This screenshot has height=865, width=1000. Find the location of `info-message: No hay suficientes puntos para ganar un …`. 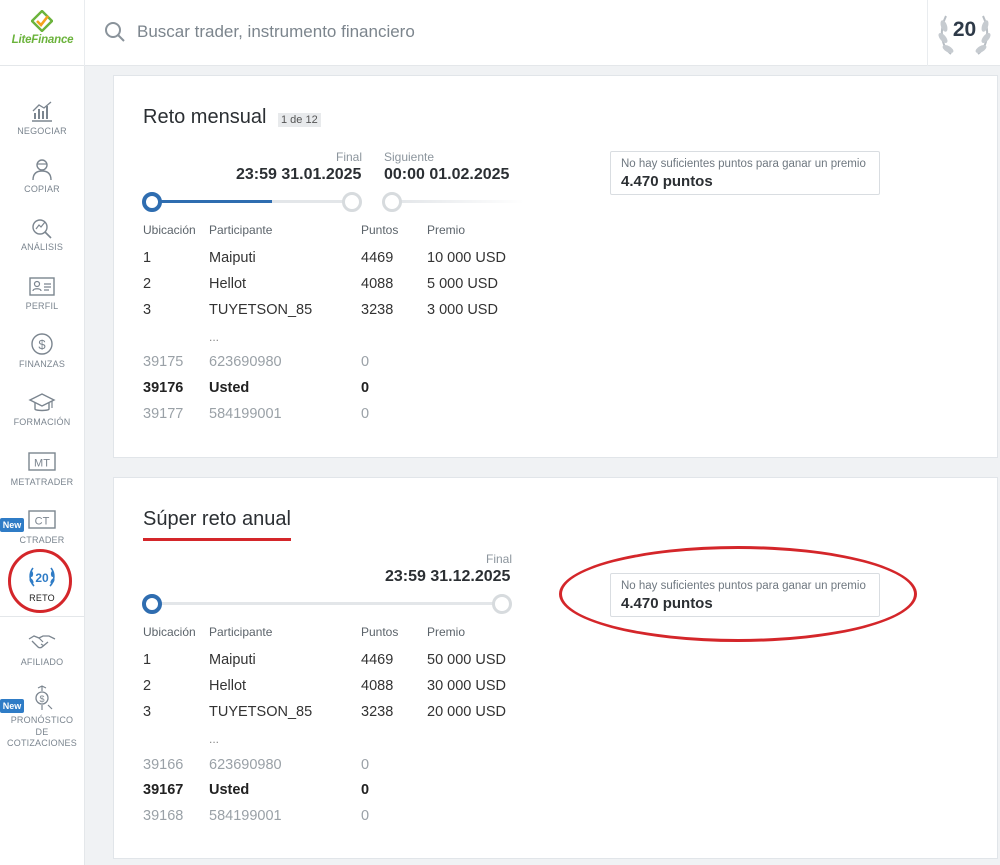

info-message: No hay suficientes puntos para ganar un … is located at coordinates (743, 164).